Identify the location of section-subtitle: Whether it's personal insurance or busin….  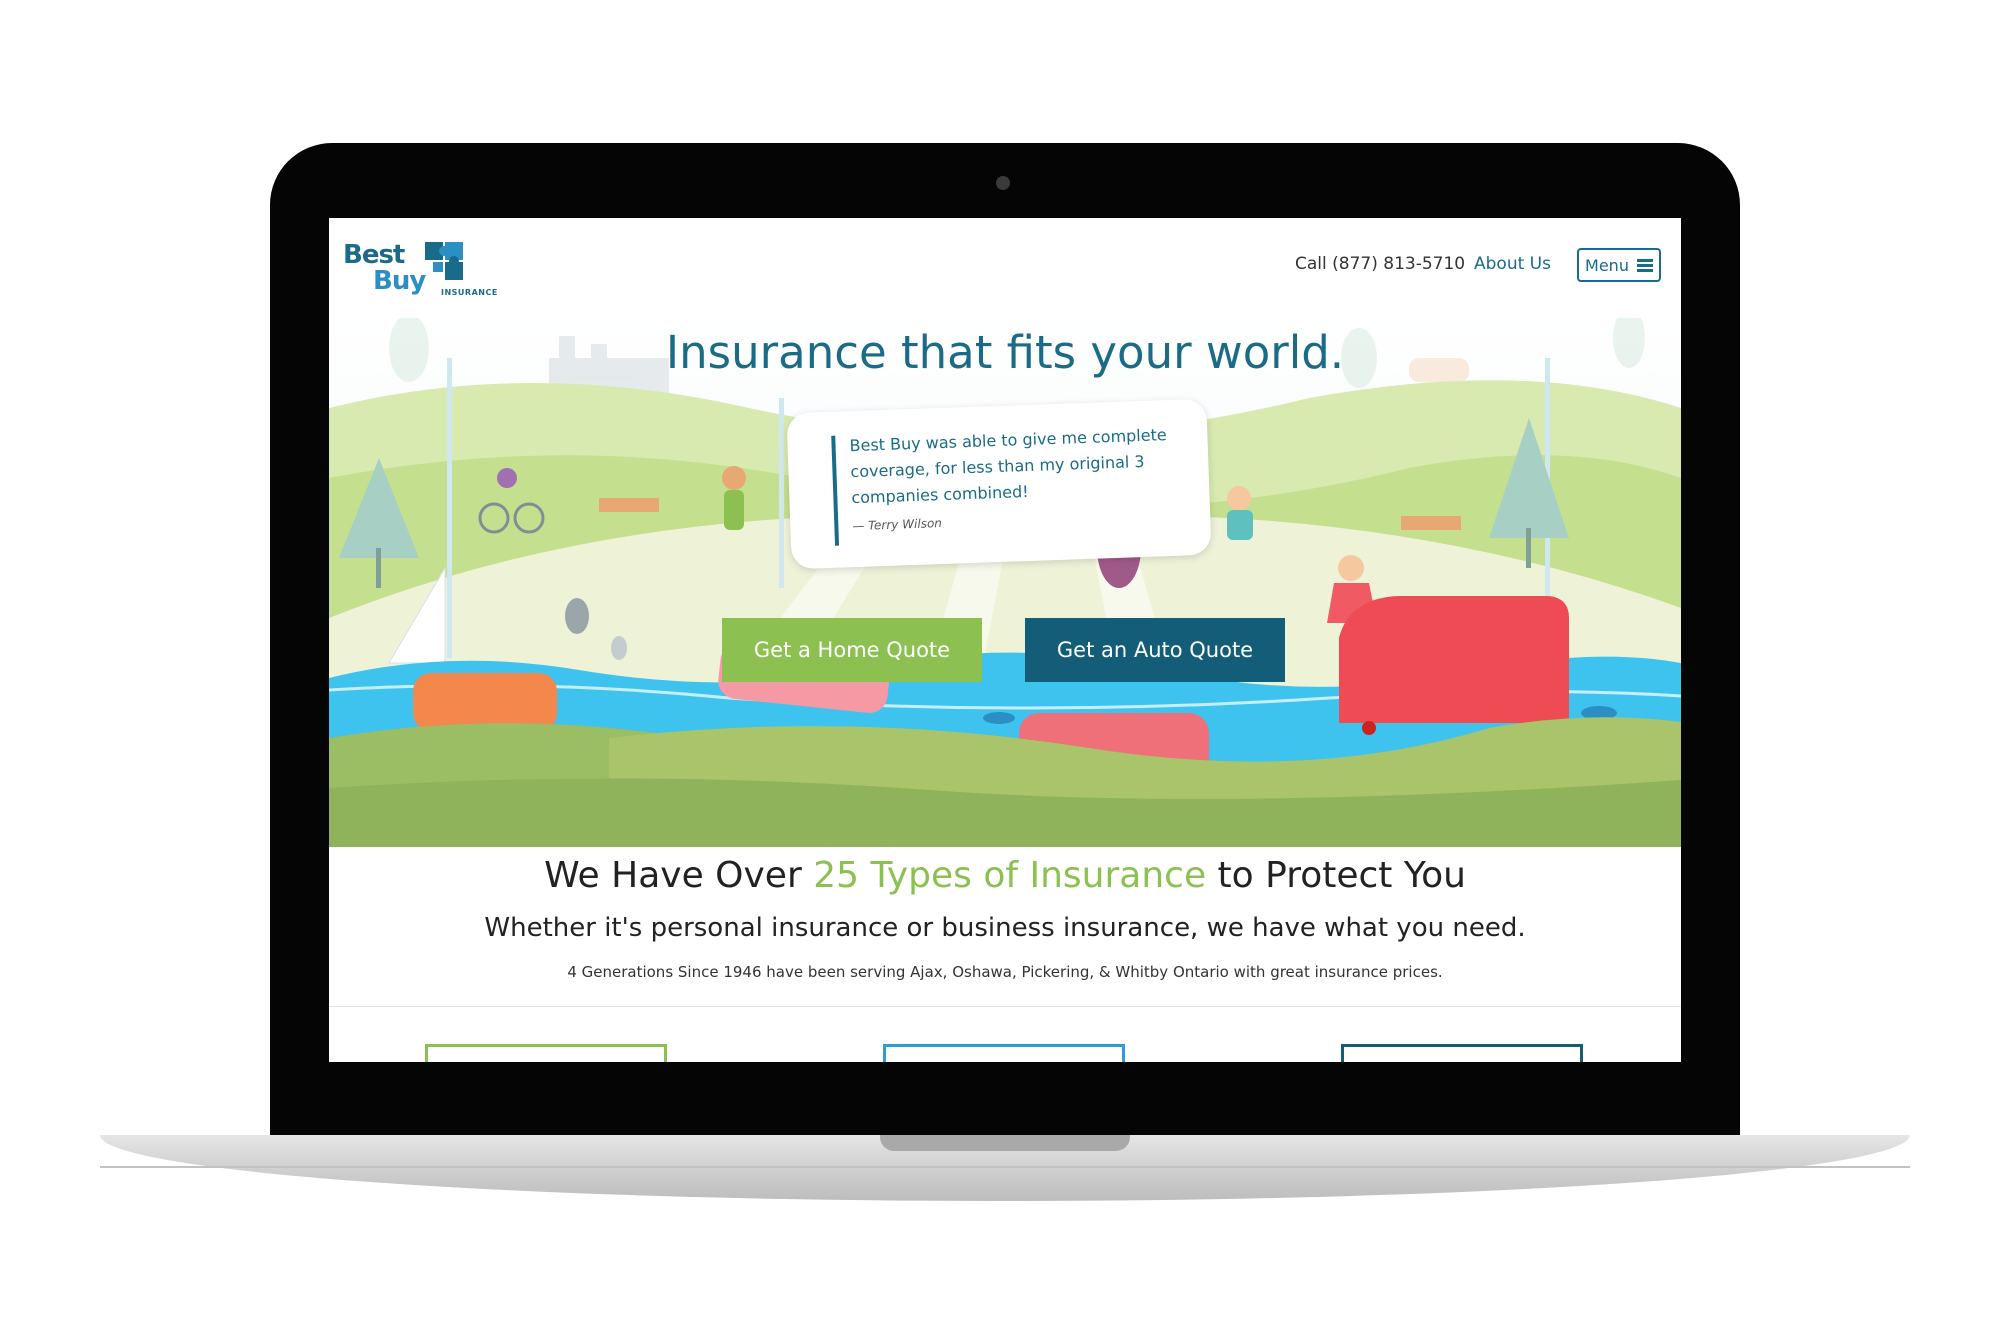
(1005, 928).